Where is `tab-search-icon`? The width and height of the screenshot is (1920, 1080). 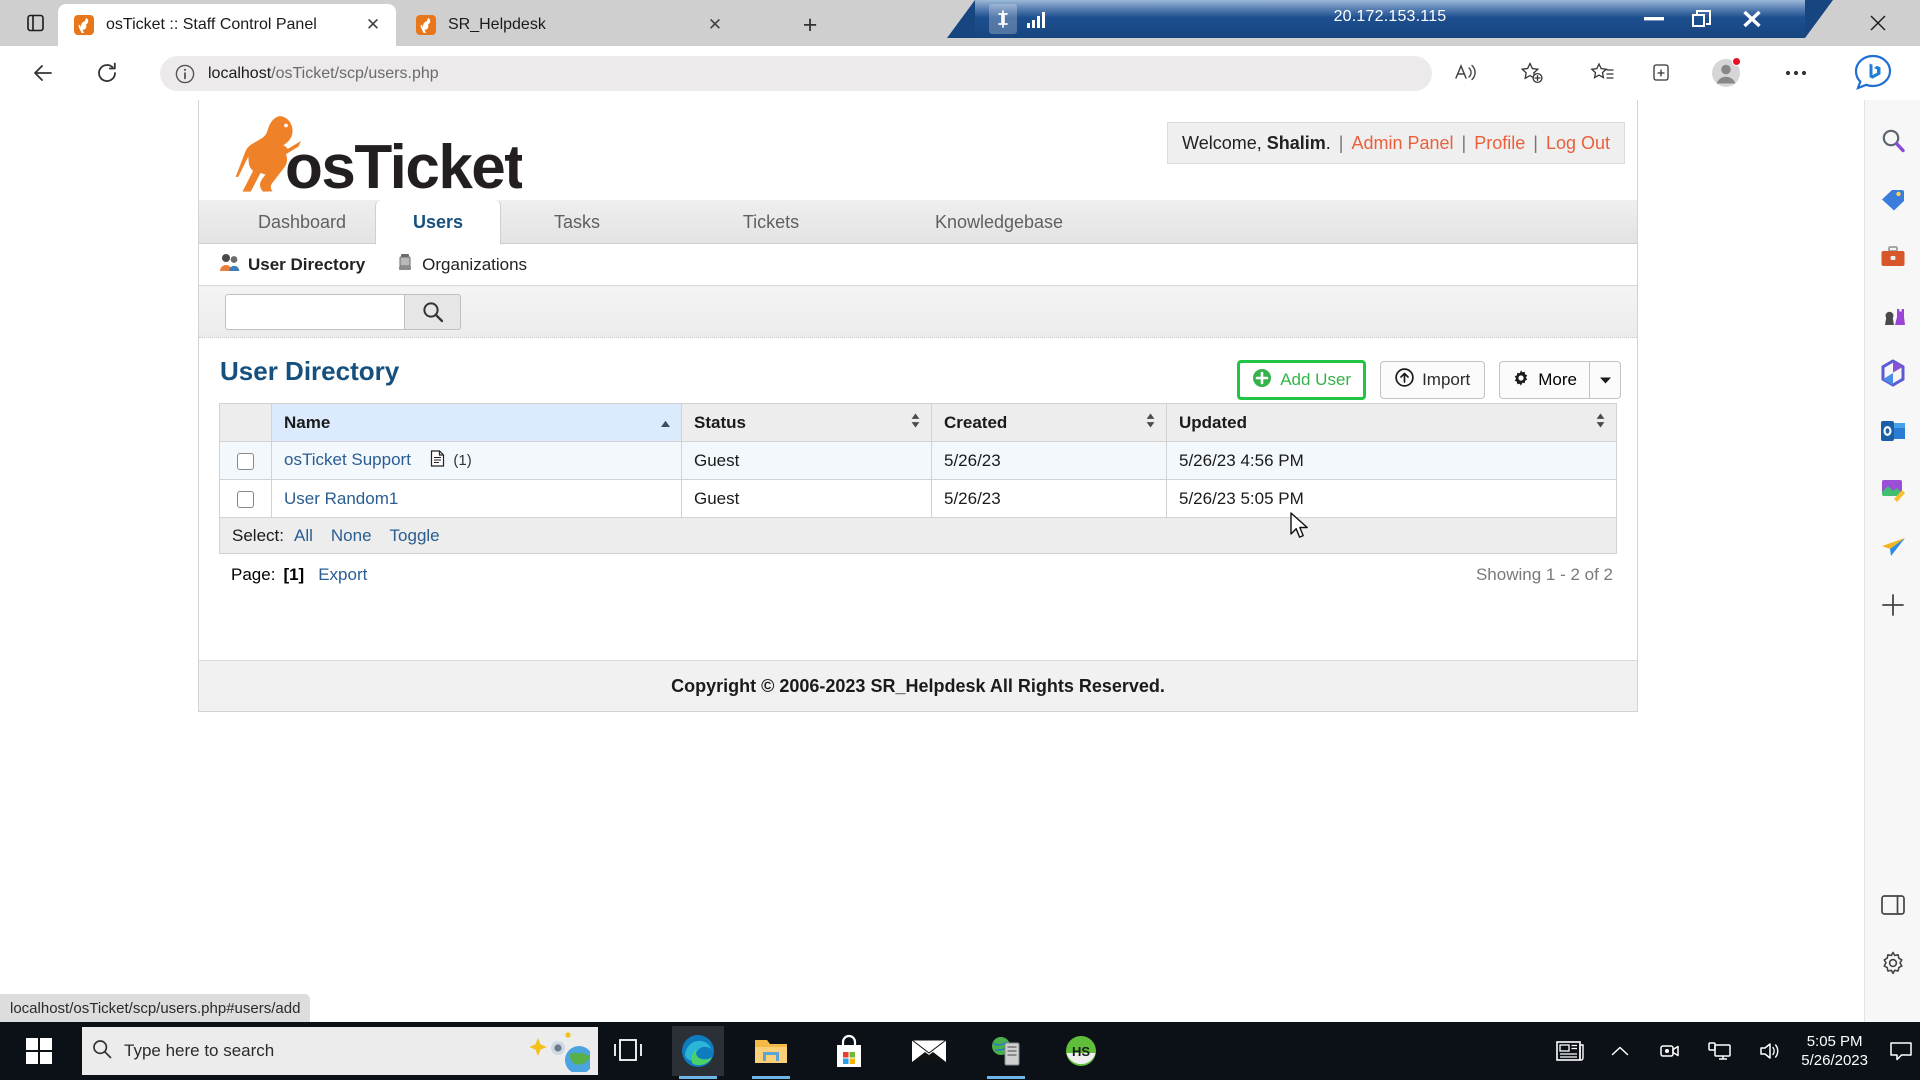
tab-search-icon is located at coordinates (35, 23).